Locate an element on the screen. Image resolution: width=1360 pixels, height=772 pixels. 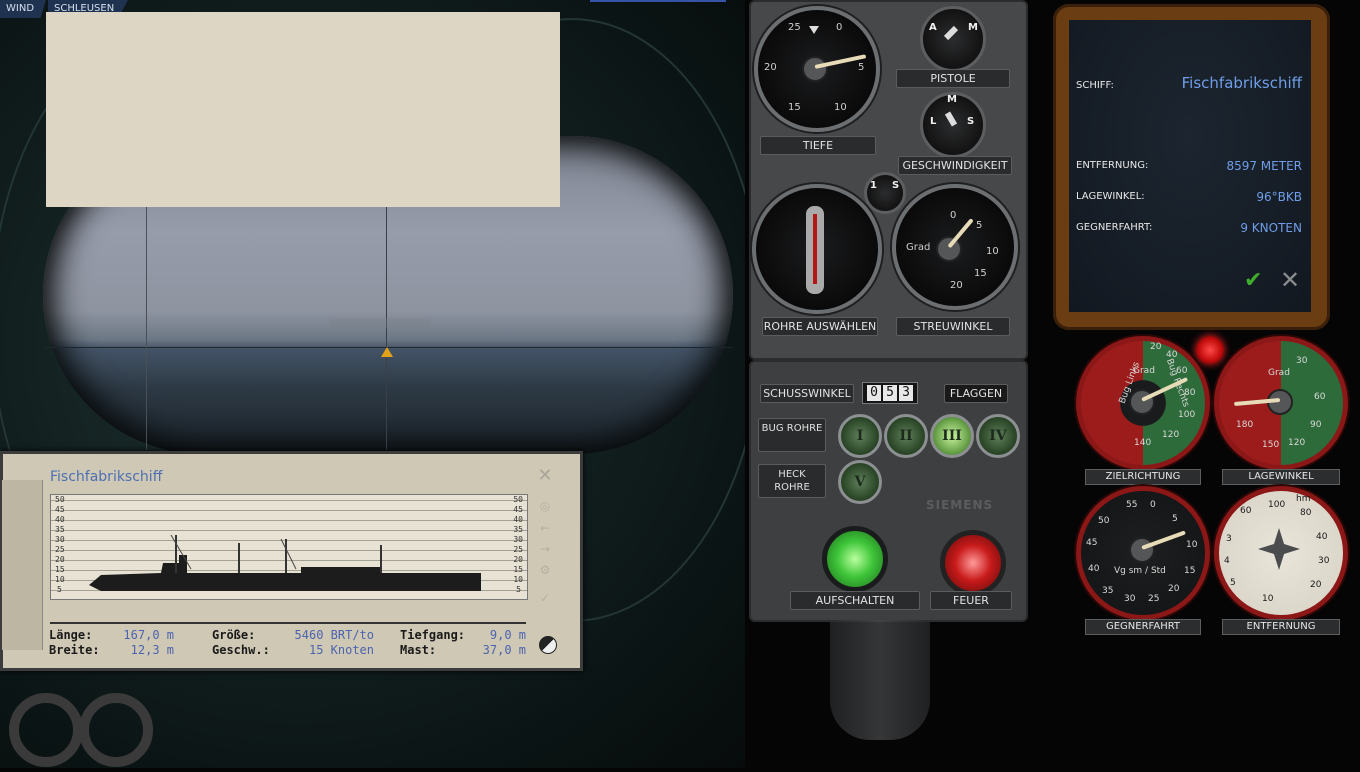
spread-number: 10 is located at coordinates (992, 251).